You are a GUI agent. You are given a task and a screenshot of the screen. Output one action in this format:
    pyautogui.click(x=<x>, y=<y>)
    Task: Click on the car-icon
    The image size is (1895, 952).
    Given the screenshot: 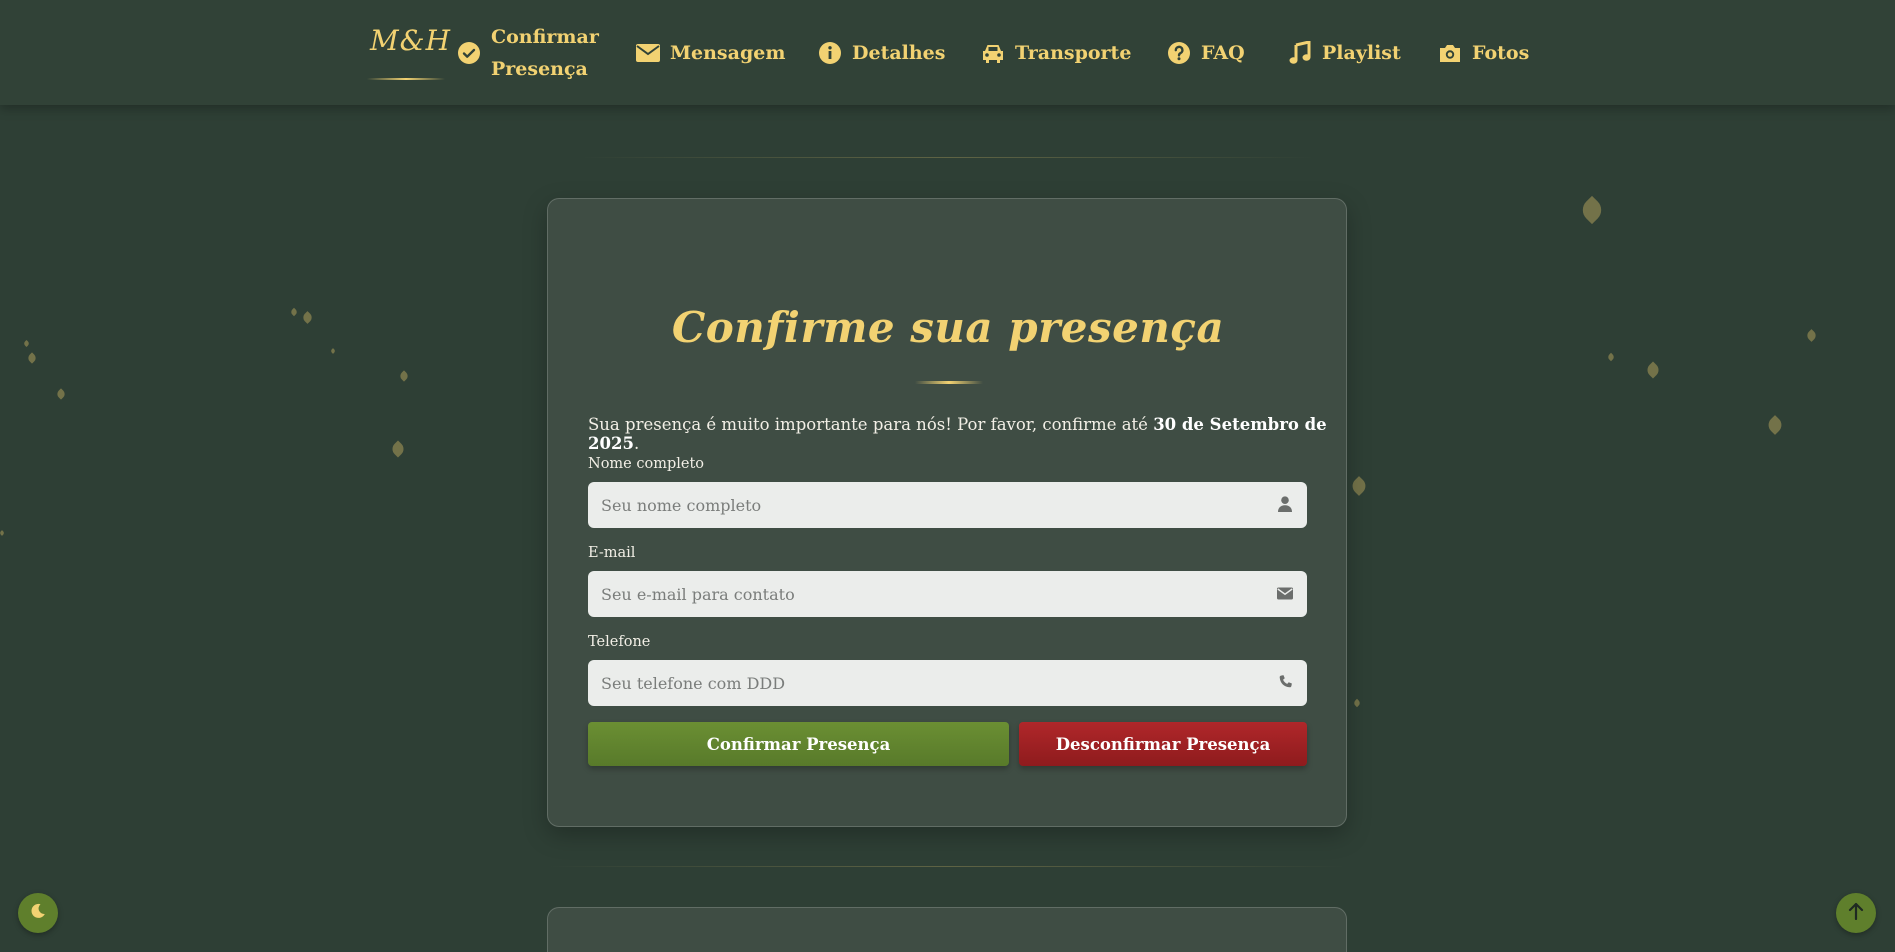 What is the action you would take?
    pyautogui.click(x=993, y=53)
    